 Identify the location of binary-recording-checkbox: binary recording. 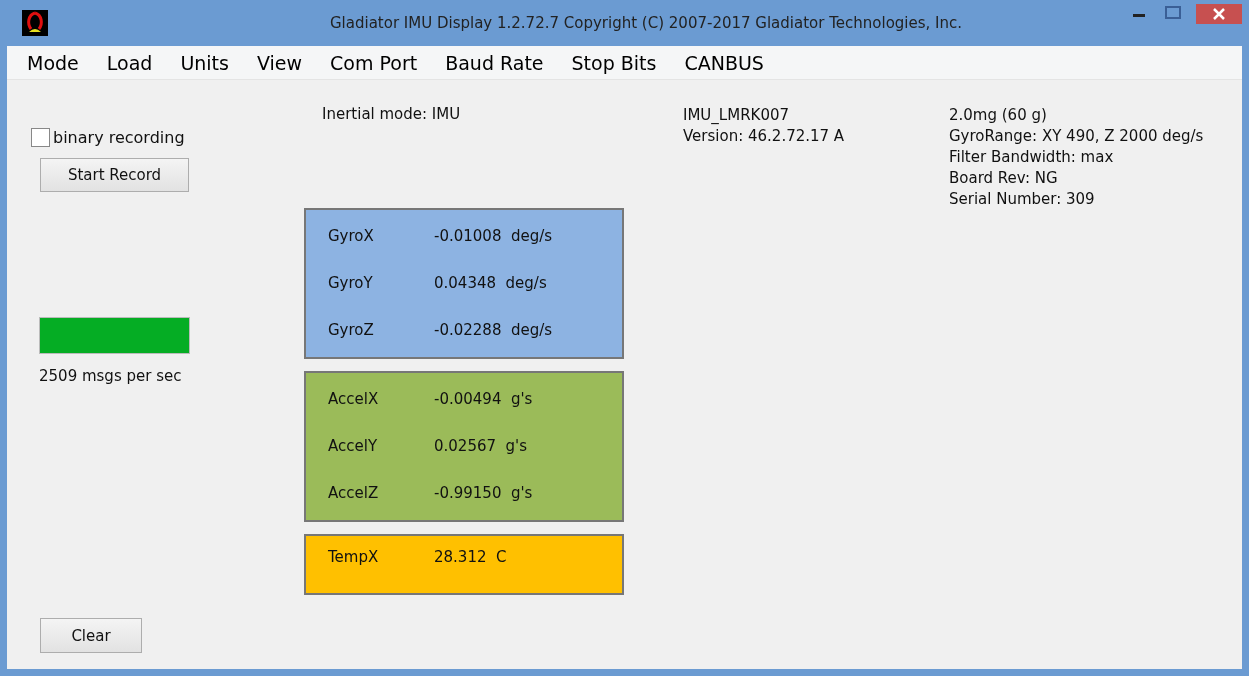
(108, 137).